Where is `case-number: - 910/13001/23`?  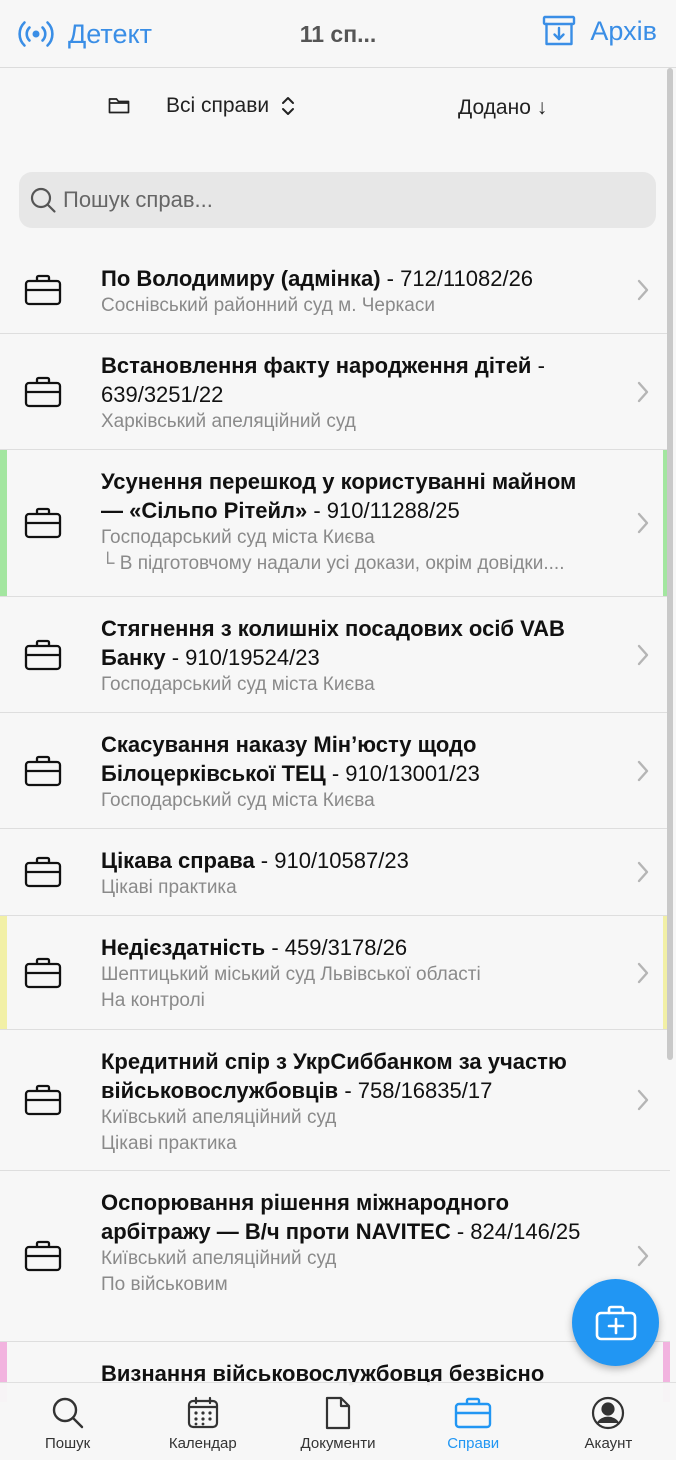 case-number: - 910/13001/23 is located at coordinates (402, 773).